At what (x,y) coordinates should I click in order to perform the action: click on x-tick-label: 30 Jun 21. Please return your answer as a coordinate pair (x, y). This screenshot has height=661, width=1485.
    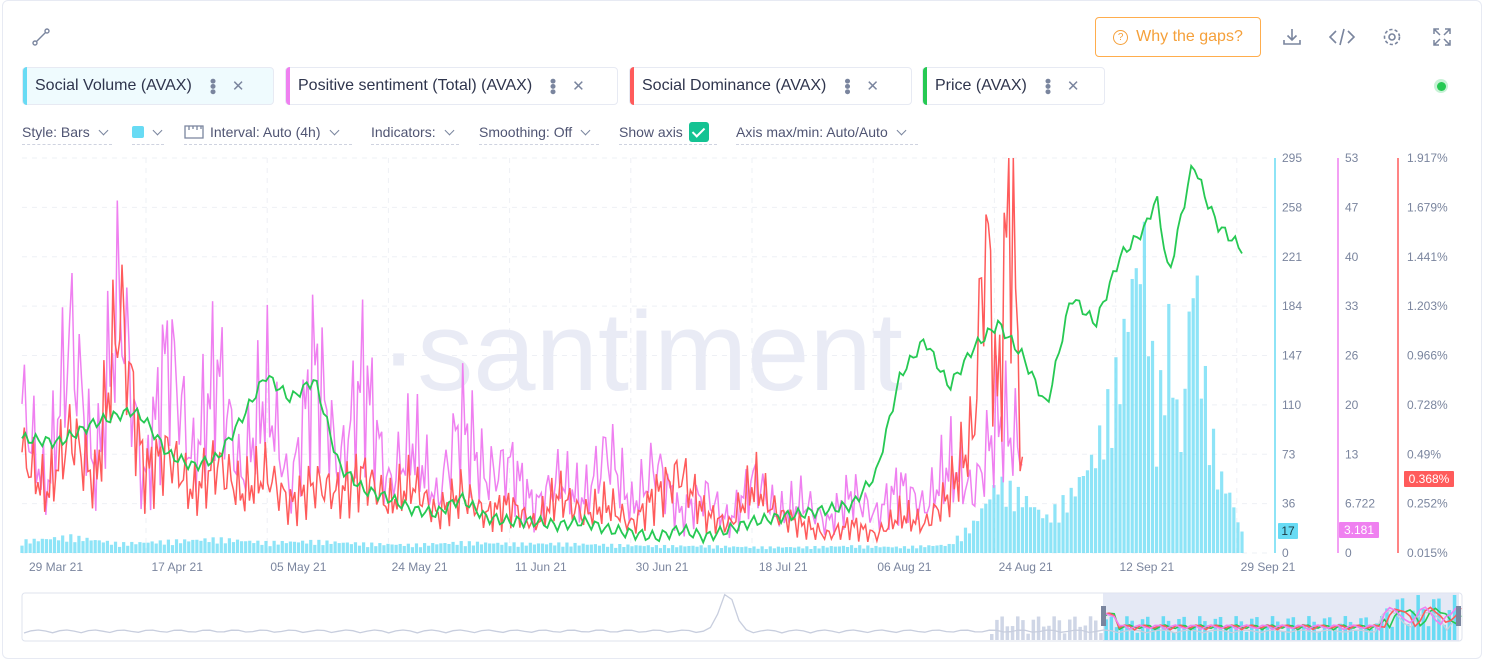
    Looking at the image, I should click on (662, 567).